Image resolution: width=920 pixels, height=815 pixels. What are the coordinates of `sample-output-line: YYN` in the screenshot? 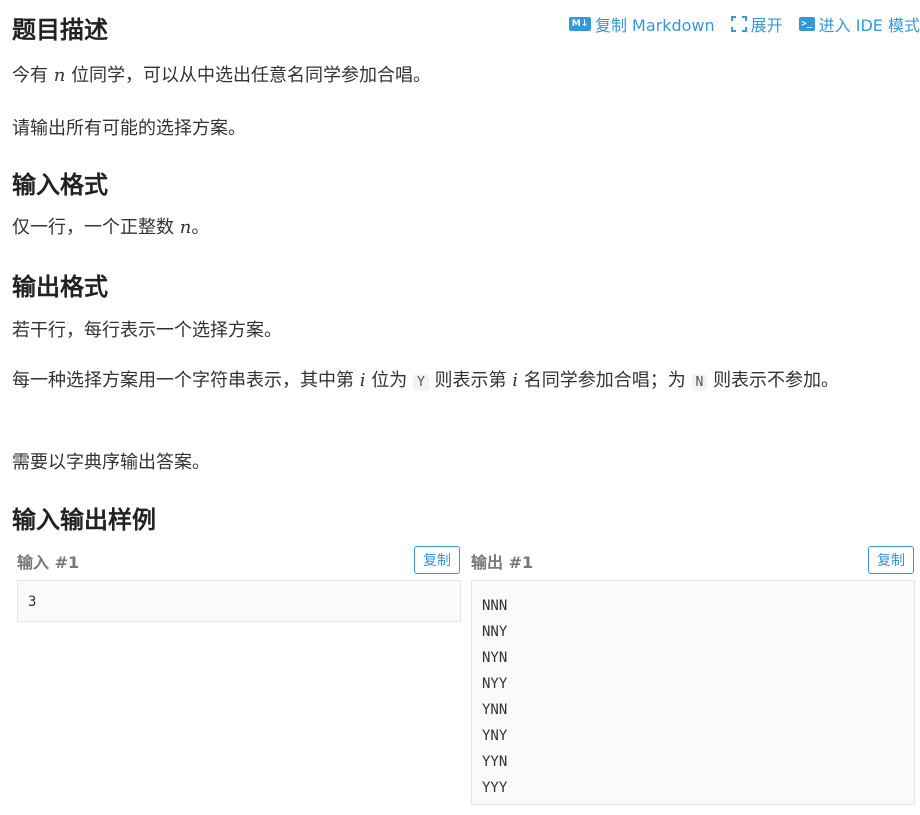 It's located at (495, 762).